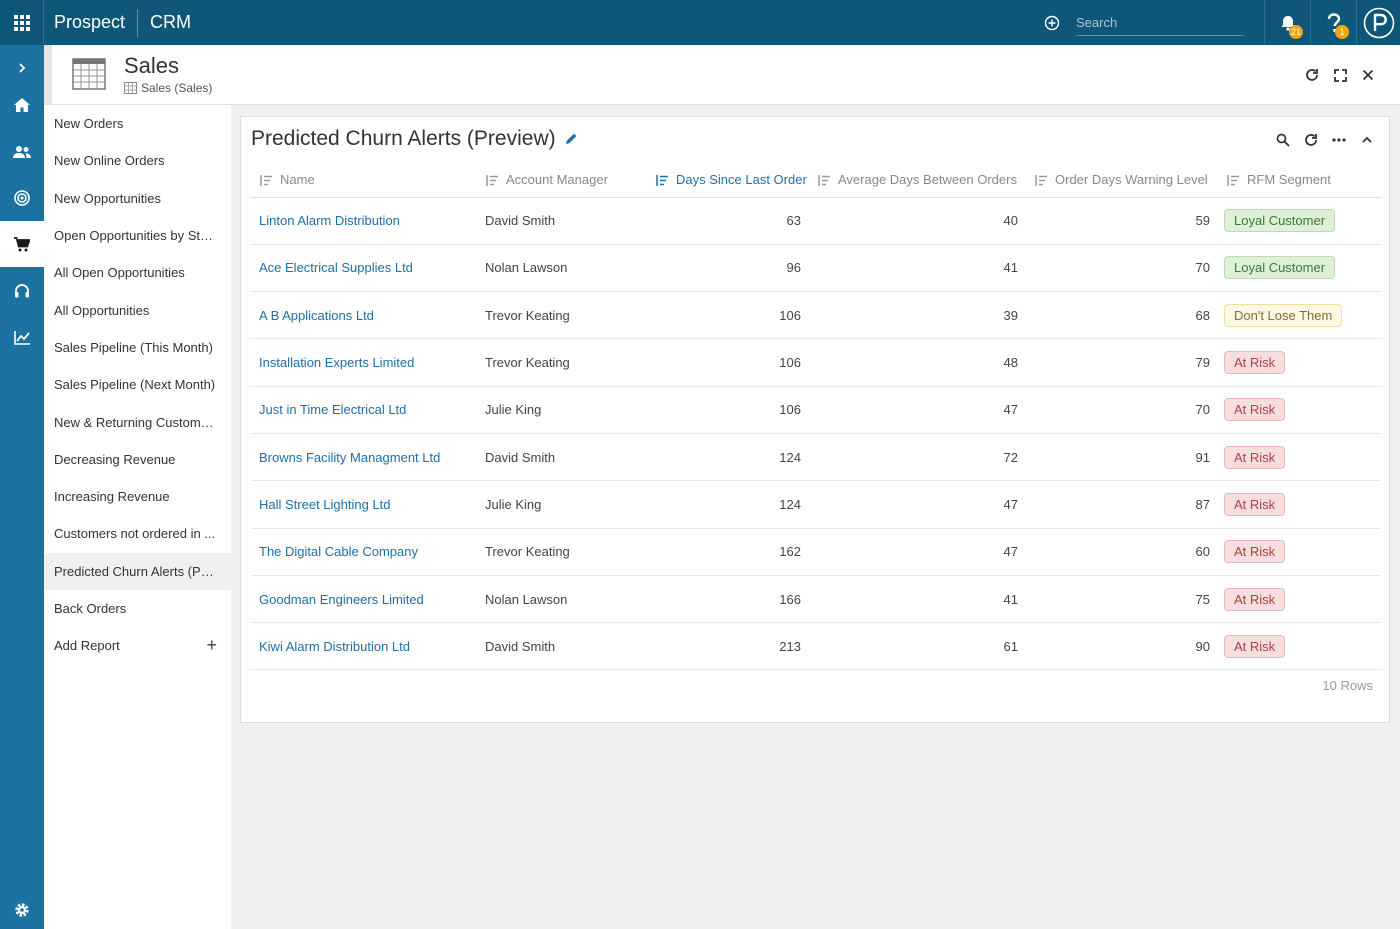  What do you see at coordinates (22, 908) in the screenshot?
I see `sidebar-item-settings` at bounding box center [22, 908].